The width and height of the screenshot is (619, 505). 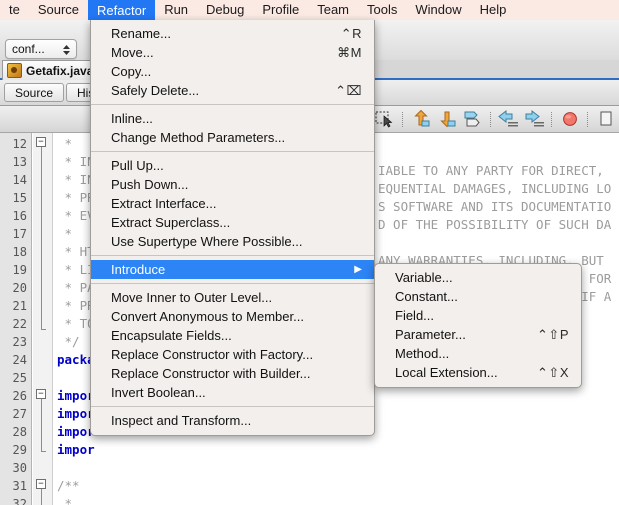 What do you see at coordinates (19, 180) in the screenshot?
I see `line-number: 14` at bounding box center [19, 180].